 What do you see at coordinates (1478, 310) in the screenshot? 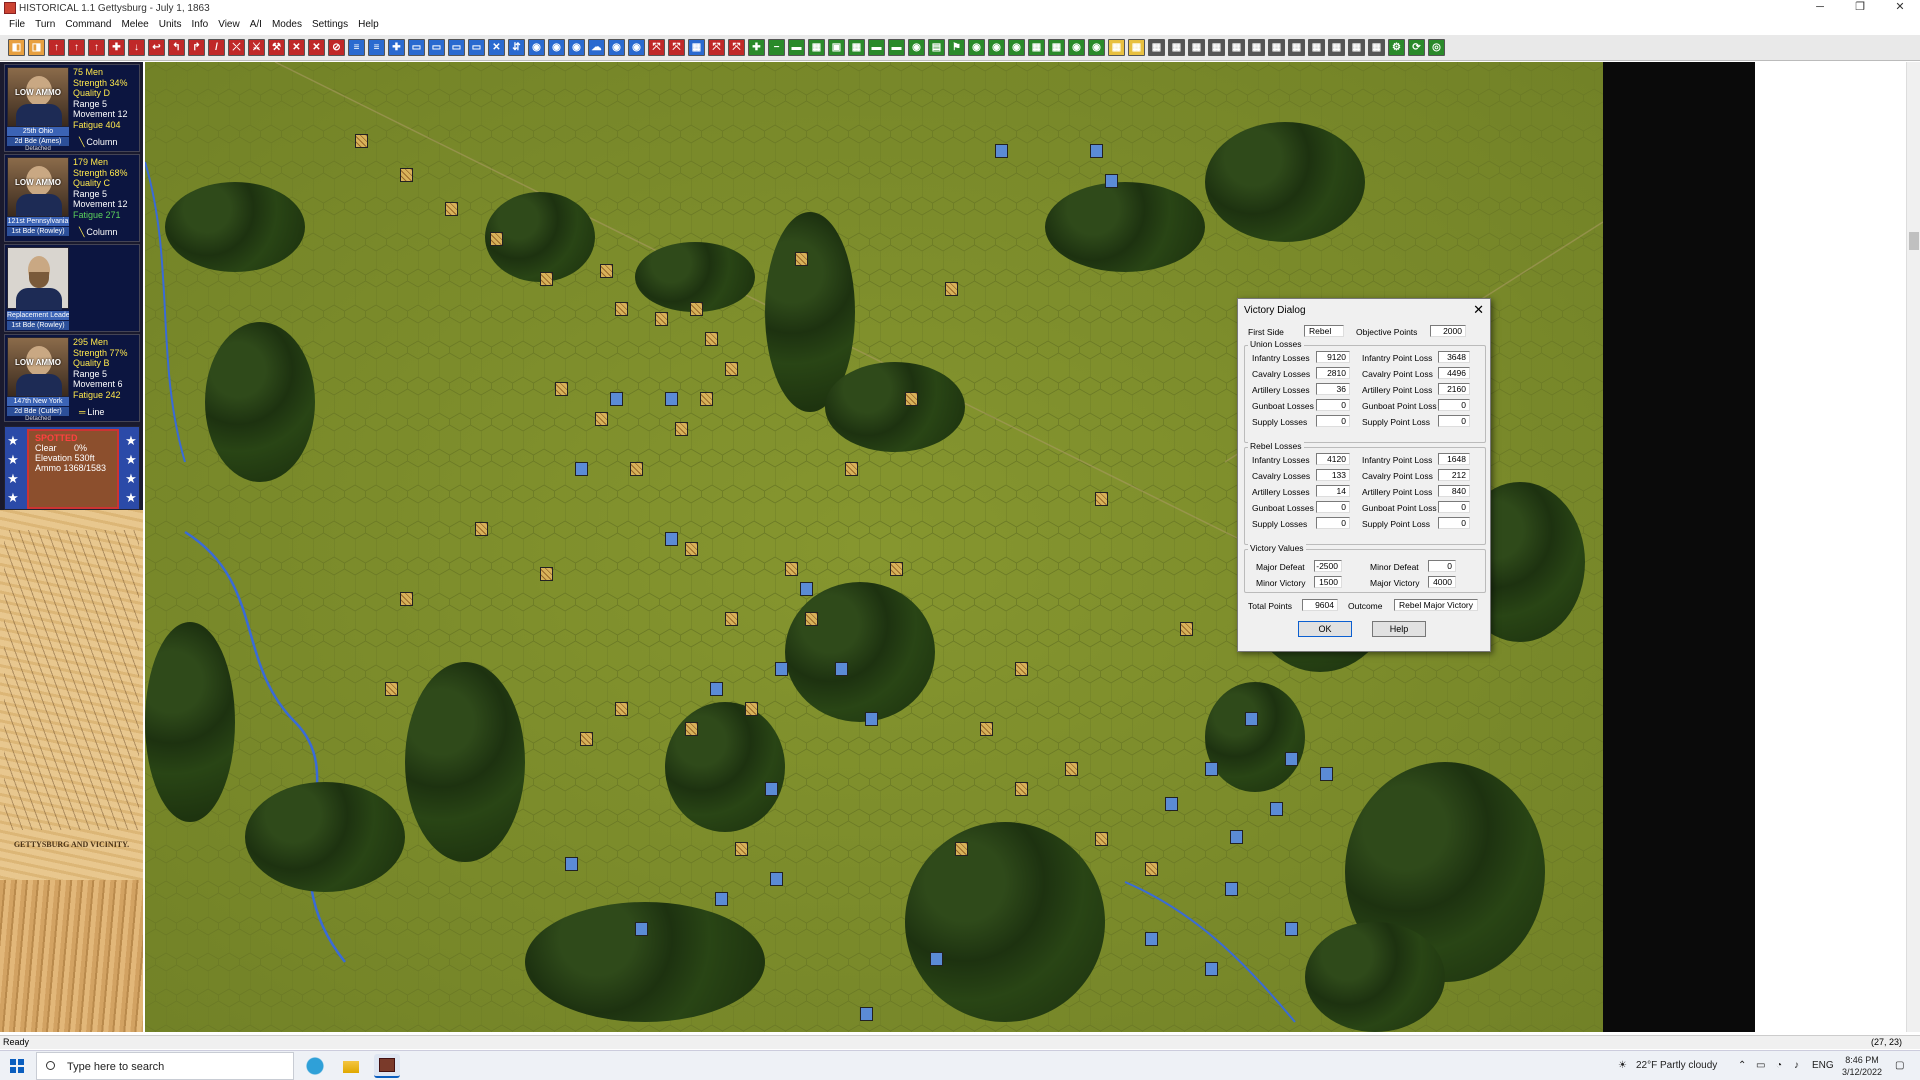
I see `close-icon: ✕` at bounding box center [1478, 310].